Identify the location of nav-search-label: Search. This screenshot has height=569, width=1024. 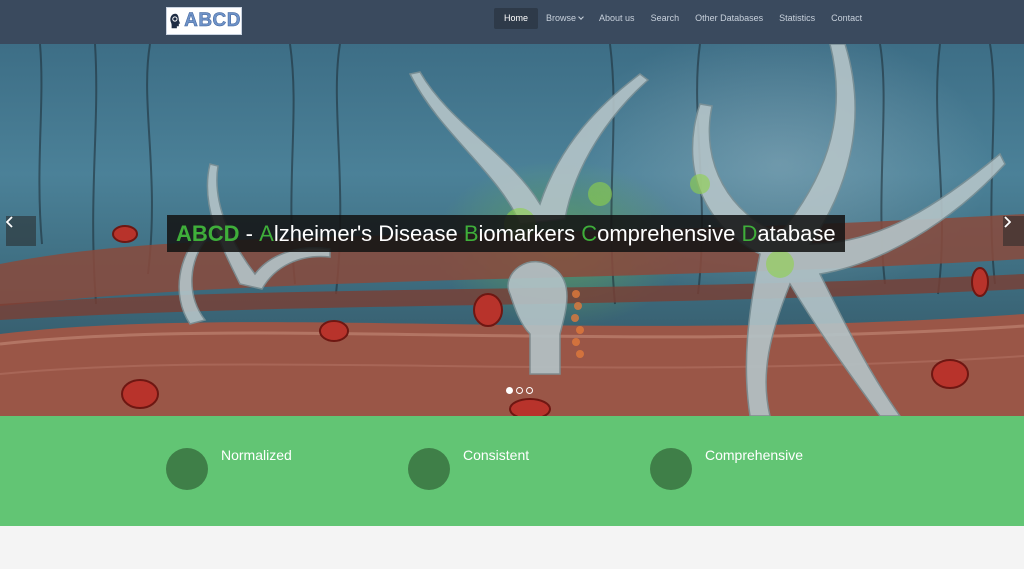
(665, 18).